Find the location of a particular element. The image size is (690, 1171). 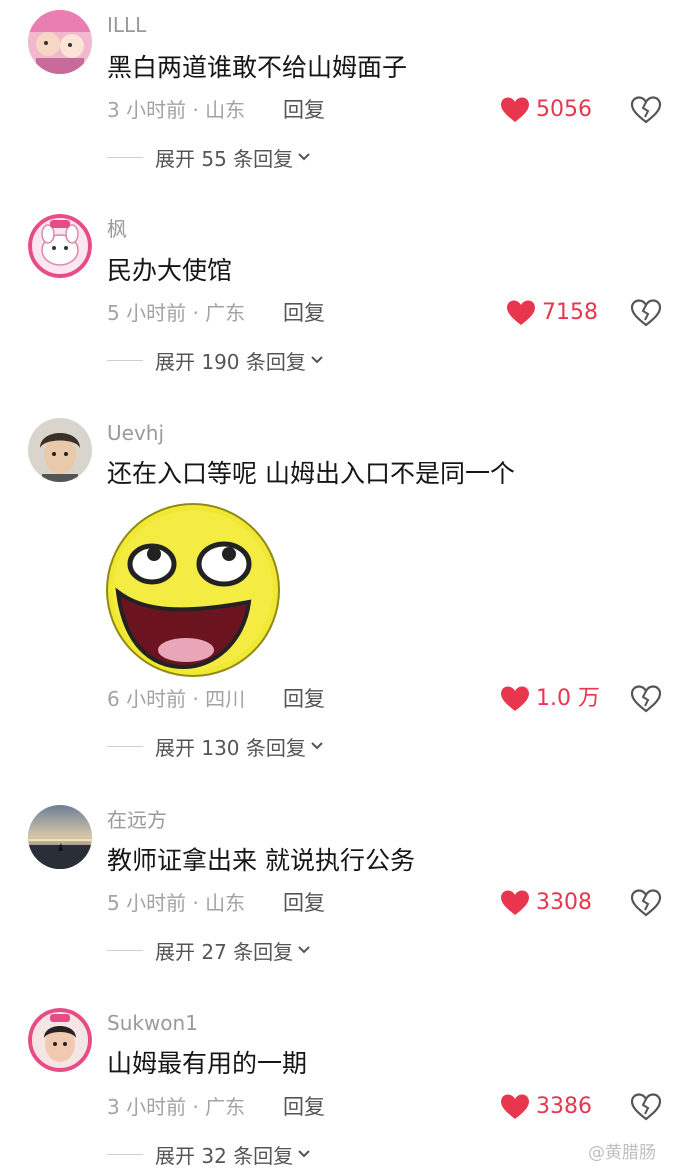

like-count: 7158 is located at coordinates (570, 312).